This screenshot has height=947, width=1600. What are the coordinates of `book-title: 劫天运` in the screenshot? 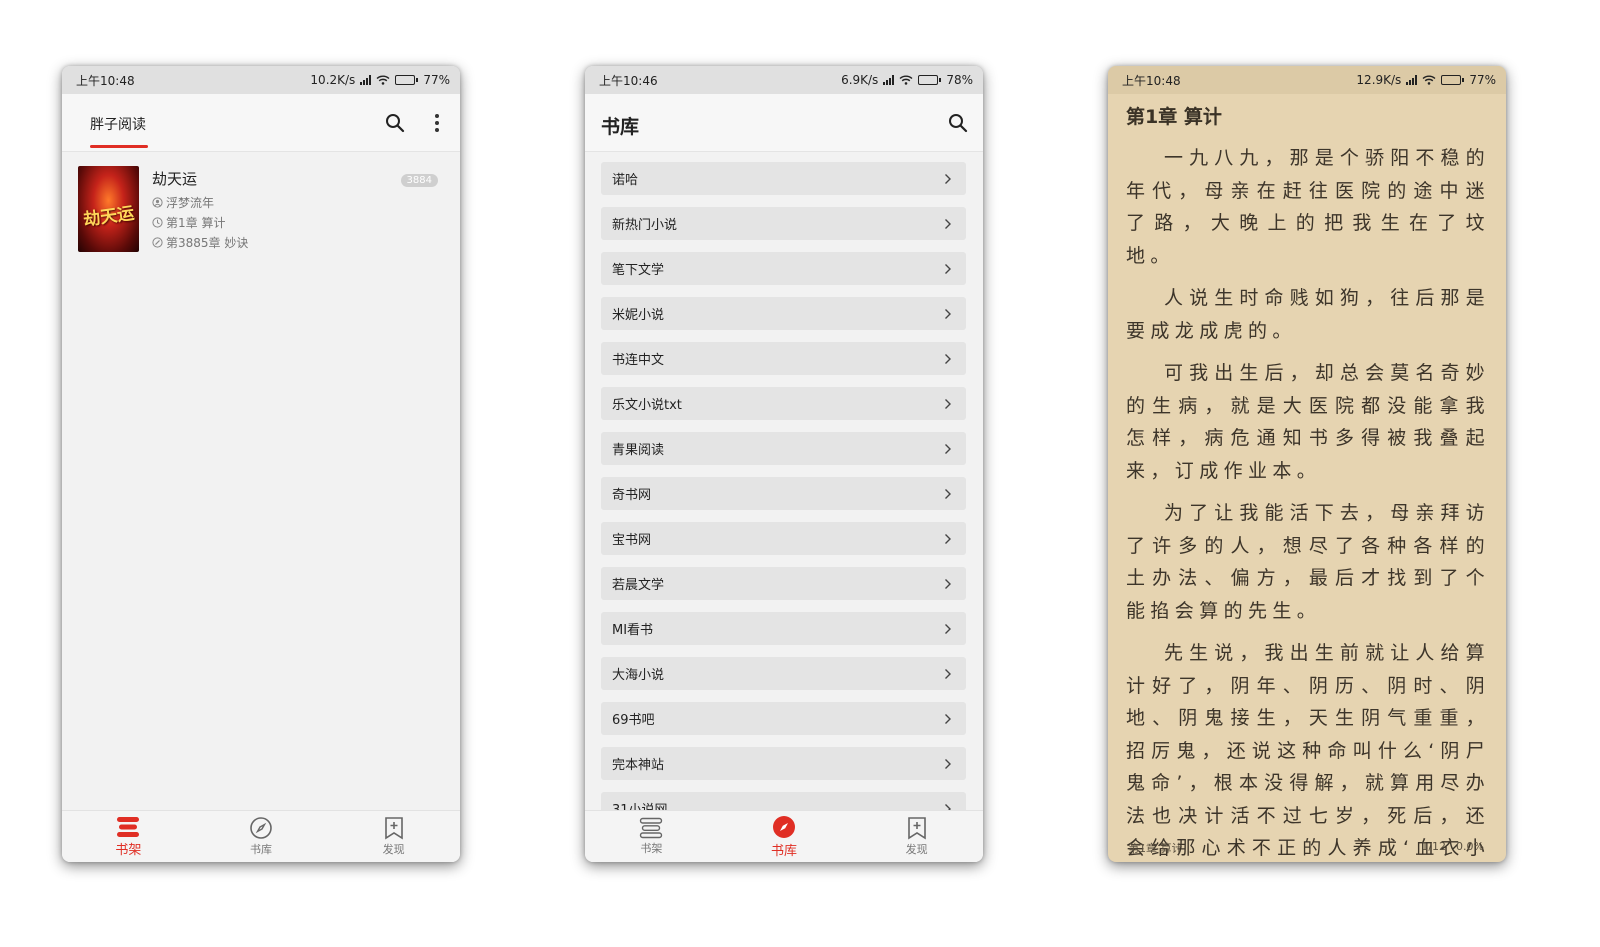 It's located at (175, 179).